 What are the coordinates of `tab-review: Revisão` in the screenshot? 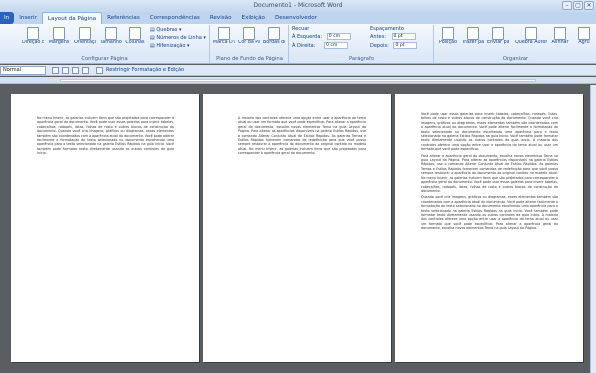 It's located at (221, 18).